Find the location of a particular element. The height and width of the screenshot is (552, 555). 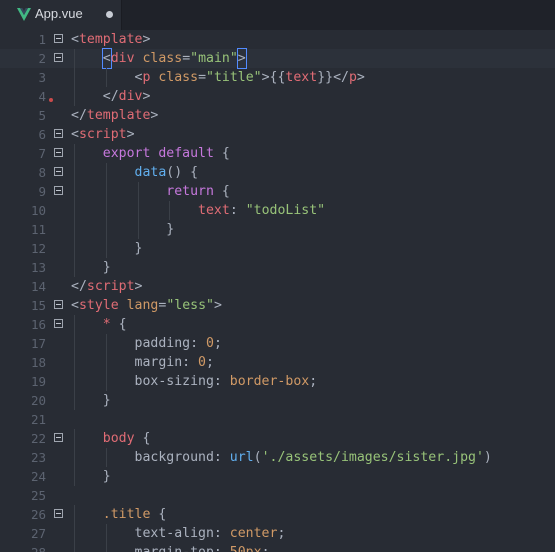

code-line: 16 * { is located at coordinates (277, 324).